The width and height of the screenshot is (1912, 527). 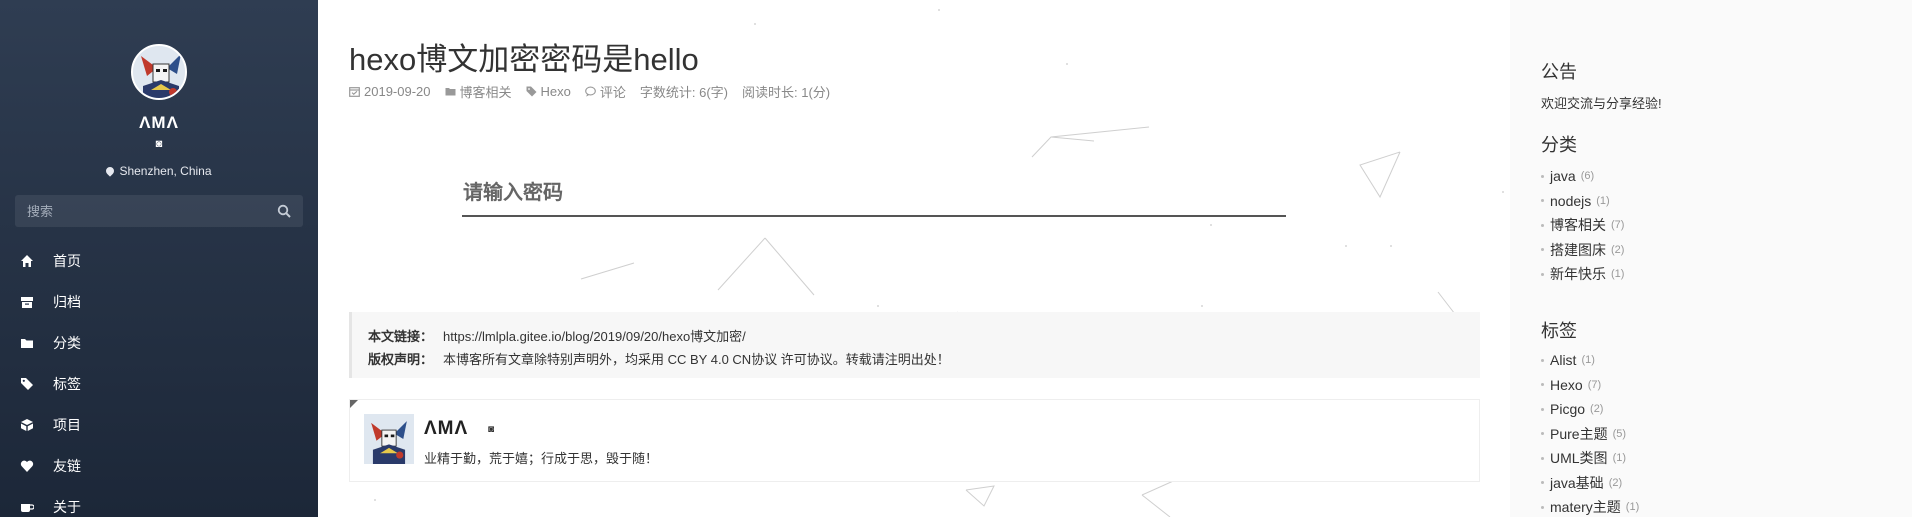 I want to click on coffee-icon, so click(x=27, y=507).